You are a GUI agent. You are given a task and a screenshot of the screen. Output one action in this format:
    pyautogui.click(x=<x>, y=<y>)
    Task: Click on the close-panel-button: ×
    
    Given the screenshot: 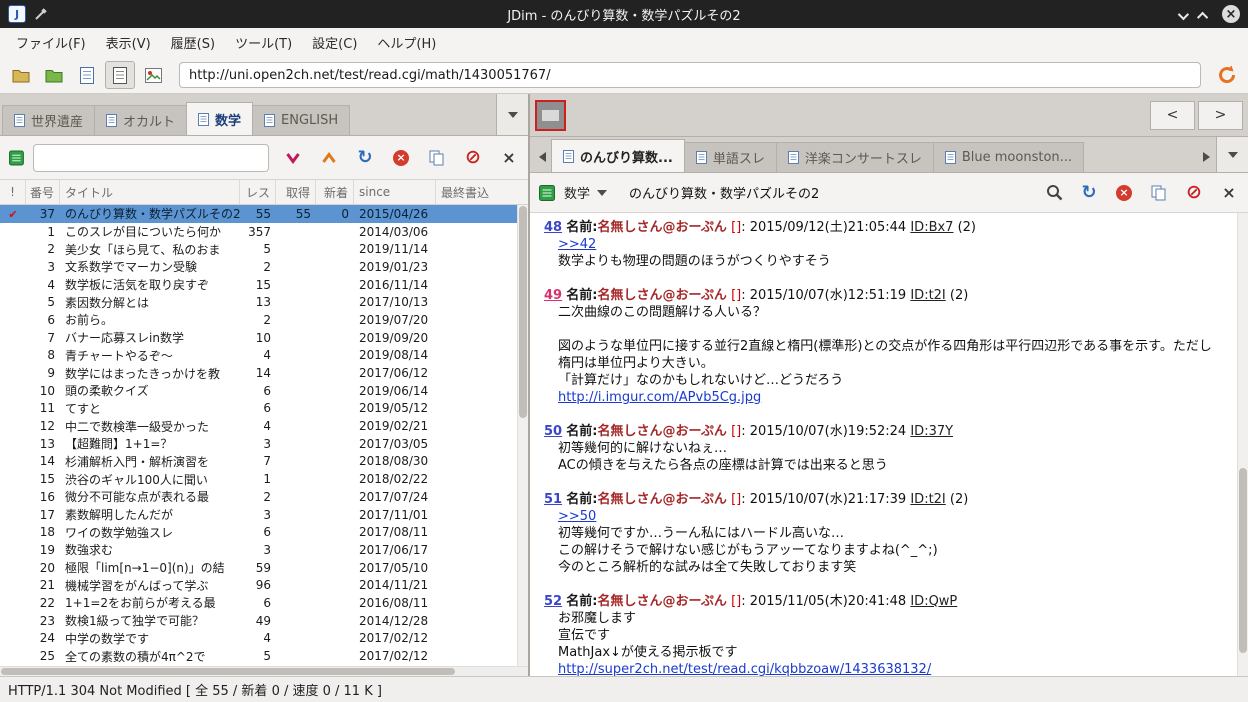 What is the action you would take?
    pyautogui.click(x=509, y=158)
    